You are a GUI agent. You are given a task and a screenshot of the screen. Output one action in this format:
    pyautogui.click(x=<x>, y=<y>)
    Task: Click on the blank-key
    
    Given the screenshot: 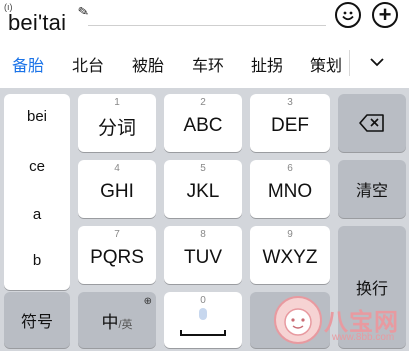 What is the action you would take?
    pyautogui.click(x=290, y=320)
    